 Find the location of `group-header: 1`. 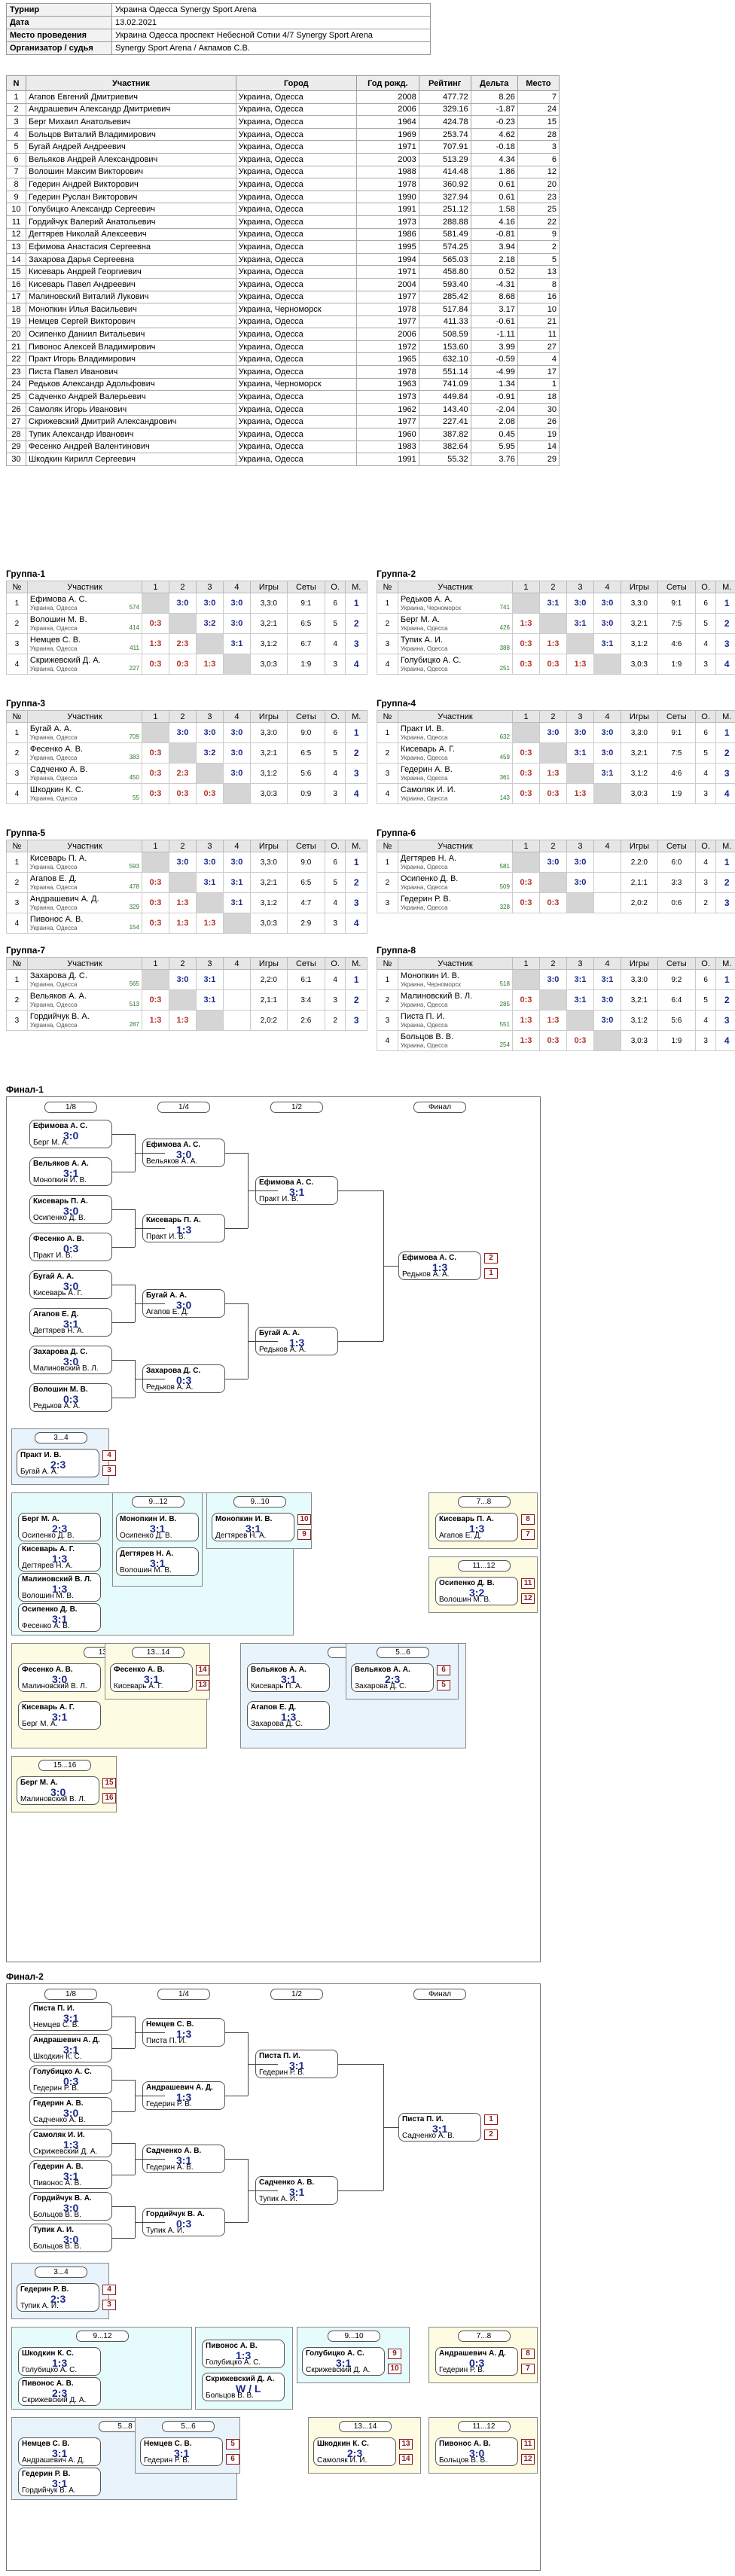

group-header: 1 is located at coordinates (525, 846).